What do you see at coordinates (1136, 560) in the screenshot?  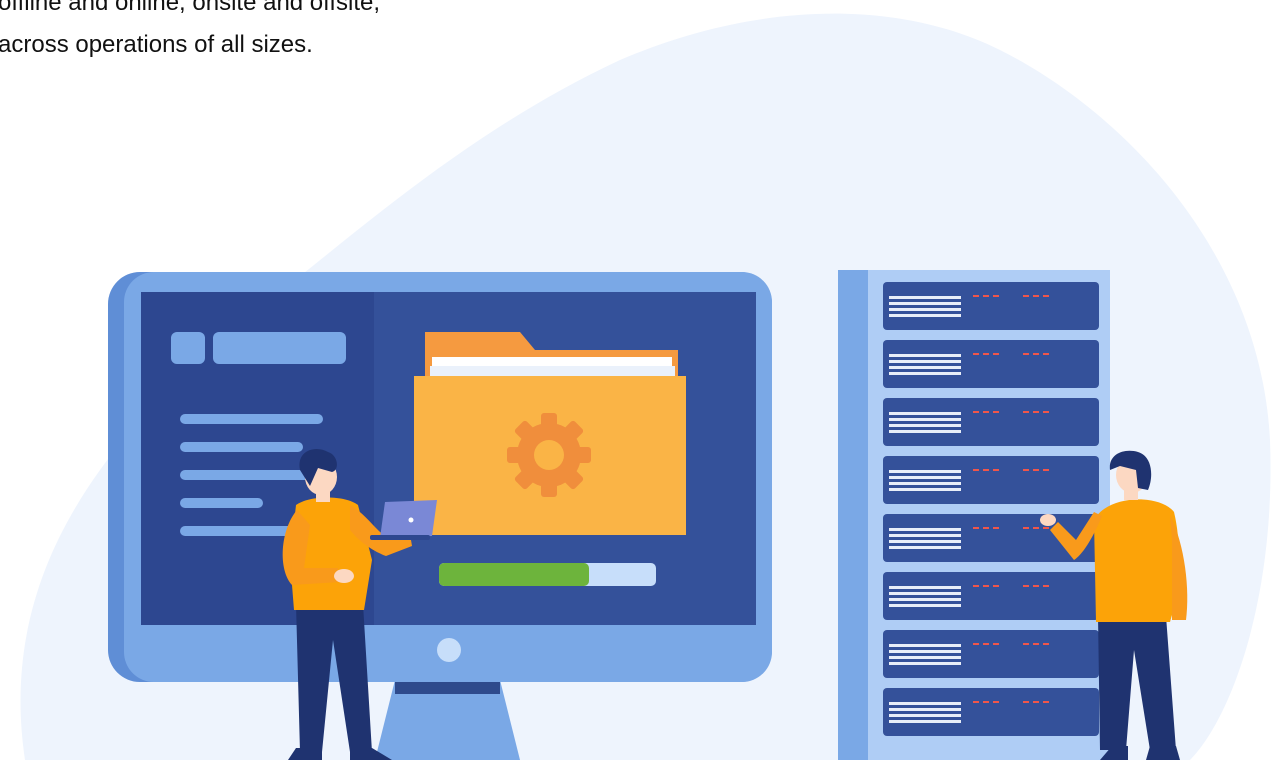 I see `person-right-shirt` at bounding box center [1136, 560].